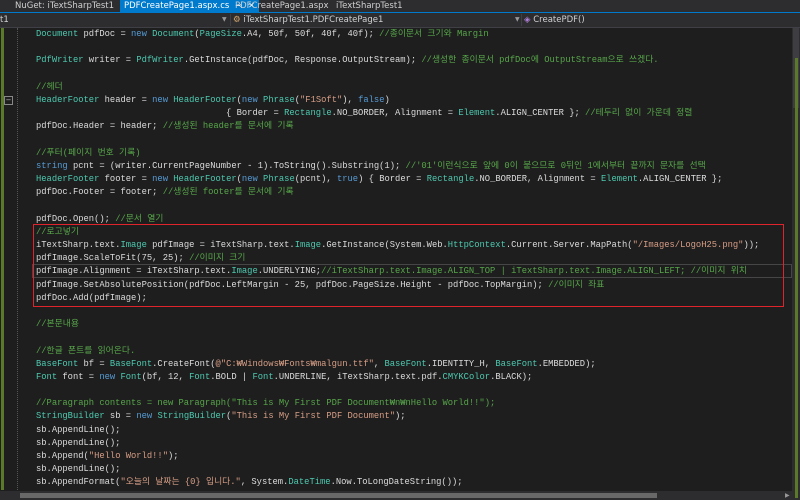 This screenshot has height=500, width=800. Describe the element at coordinates (220, 34) in the screenshot. I see `type-token: PageSize` at that location.